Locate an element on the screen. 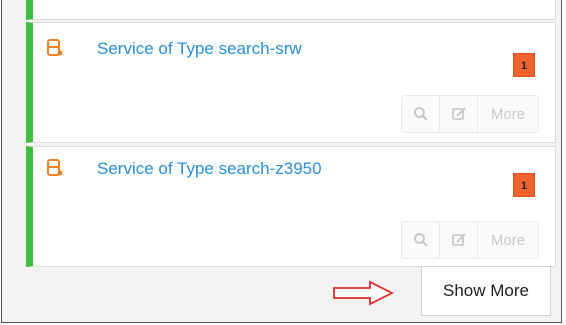 The width and height of the screenshot is (566, 325). show-more-button: Show More is located at coordinates (486, 291).